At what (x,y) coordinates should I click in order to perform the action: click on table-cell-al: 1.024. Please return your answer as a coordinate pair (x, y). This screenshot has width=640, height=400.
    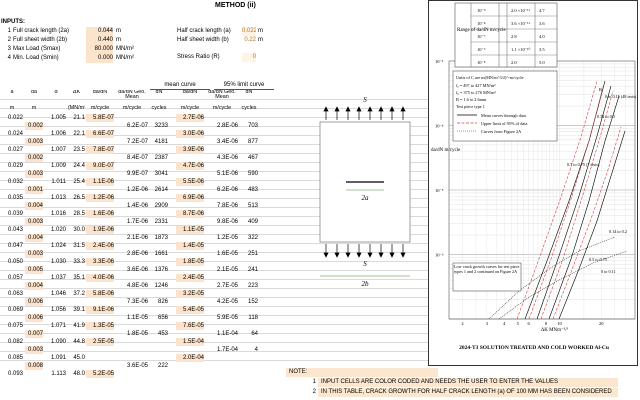
    Looking at the image, I should click on (58, 246).